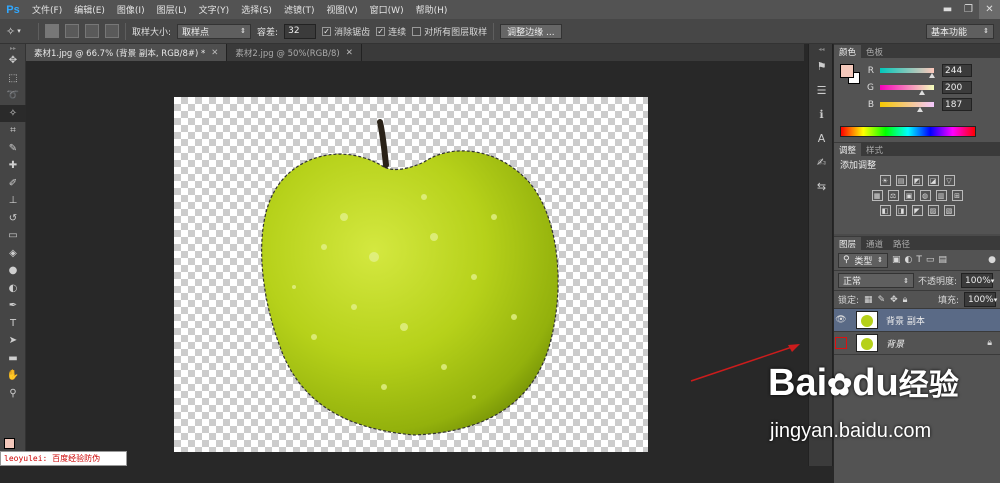 The width and height of the screenshot is (1000, 483). What do you see at coordinates (907, 107) in the screenshot?
I see `color-slider-b` at bounding box center [907, 107].